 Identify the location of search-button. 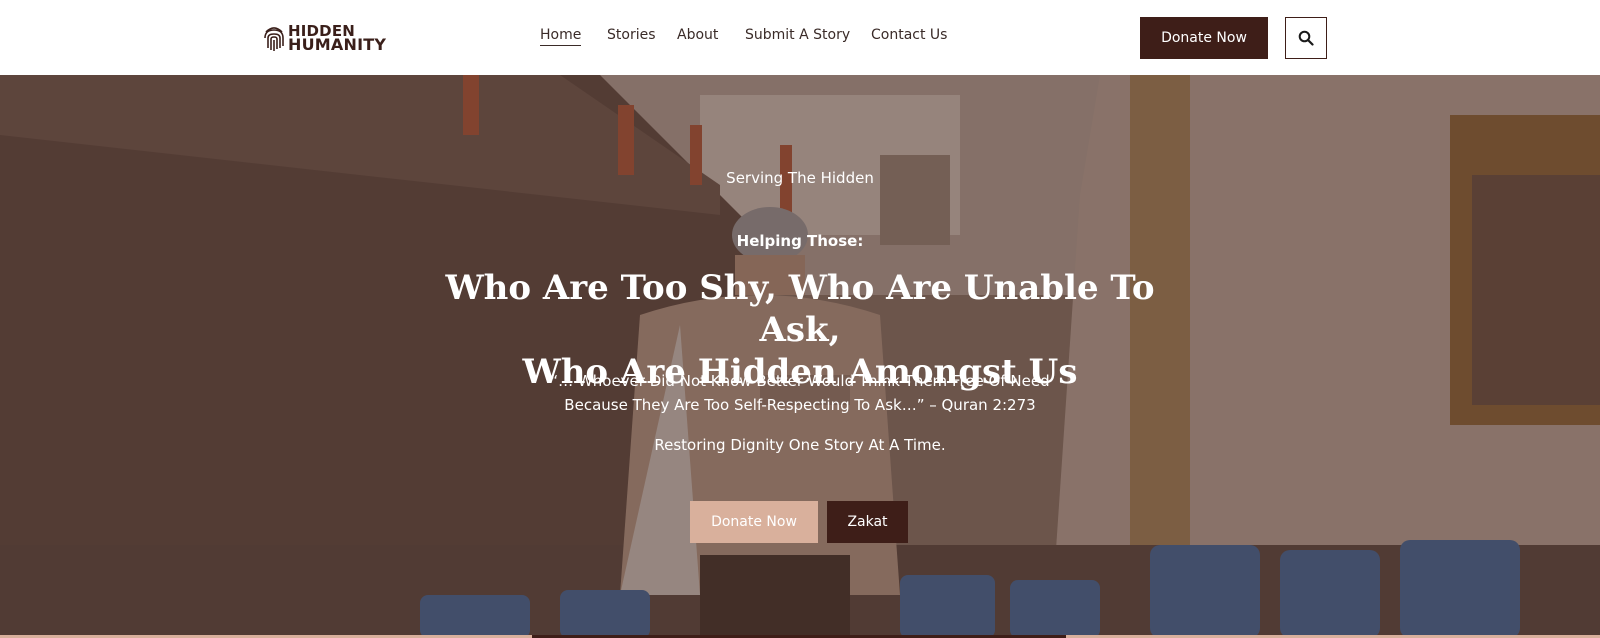
(1306, 38).